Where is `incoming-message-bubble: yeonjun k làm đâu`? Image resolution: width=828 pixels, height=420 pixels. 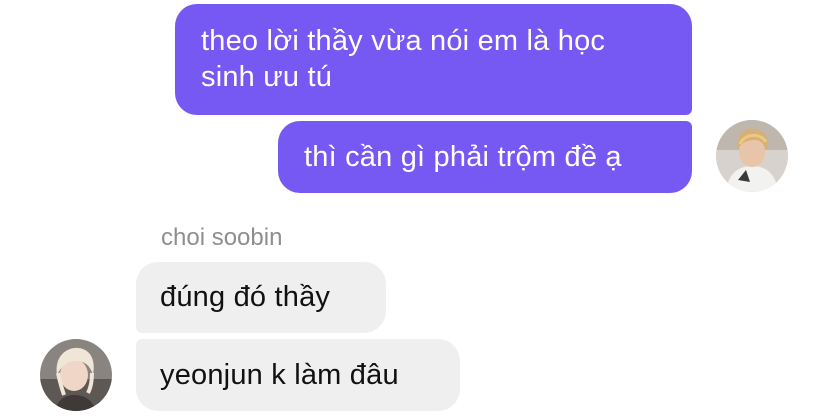
incoming-message-bubble: yeonjun k làm đâu is located at coordinates (298, 375).